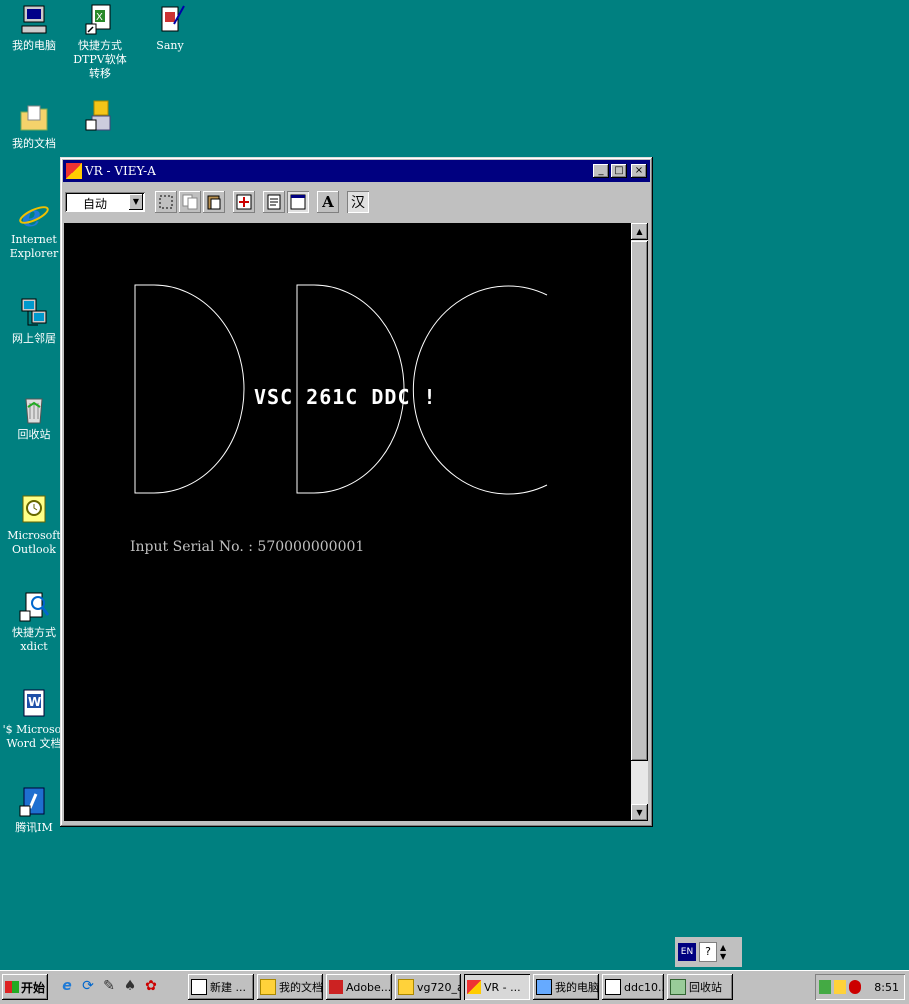  Describe the element at coordinates (886, 987) in the screenshot. I see `clock: 8:51` at that location.